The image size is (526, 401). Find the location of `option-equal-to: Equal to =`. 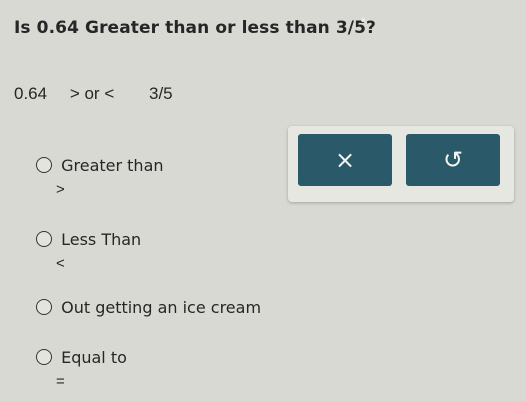

option-equal-to: Equal to = is located at coordinates (81, 369).